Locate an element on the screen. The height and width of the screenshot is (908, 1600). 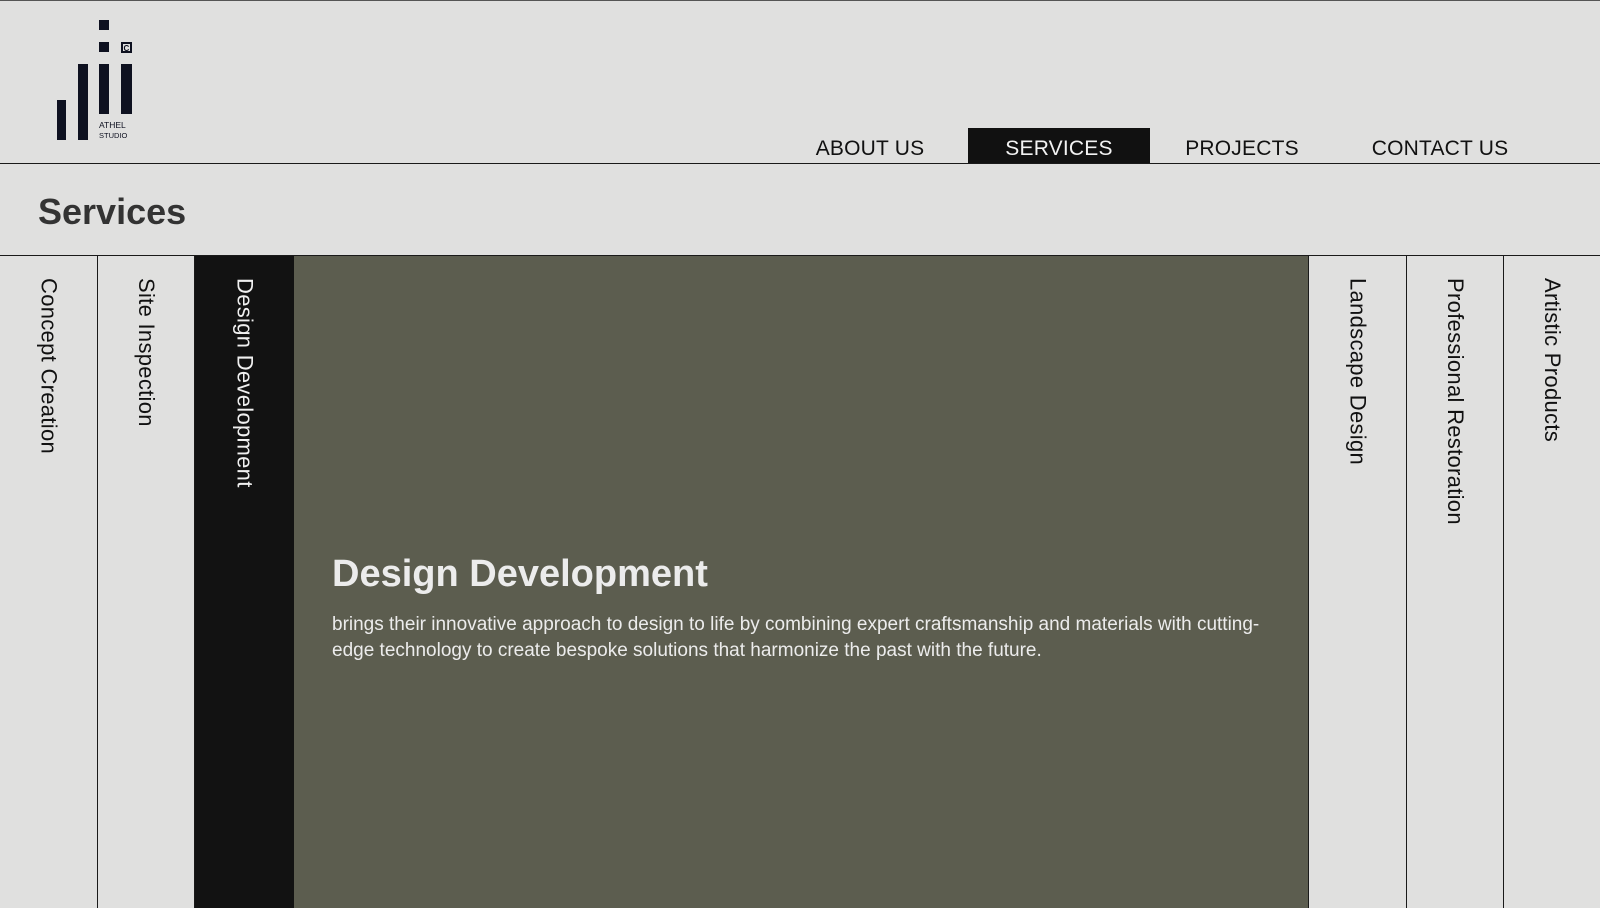
service-tab-professional-restoration: Professional Restoration is located at coordinates (1454, 582).